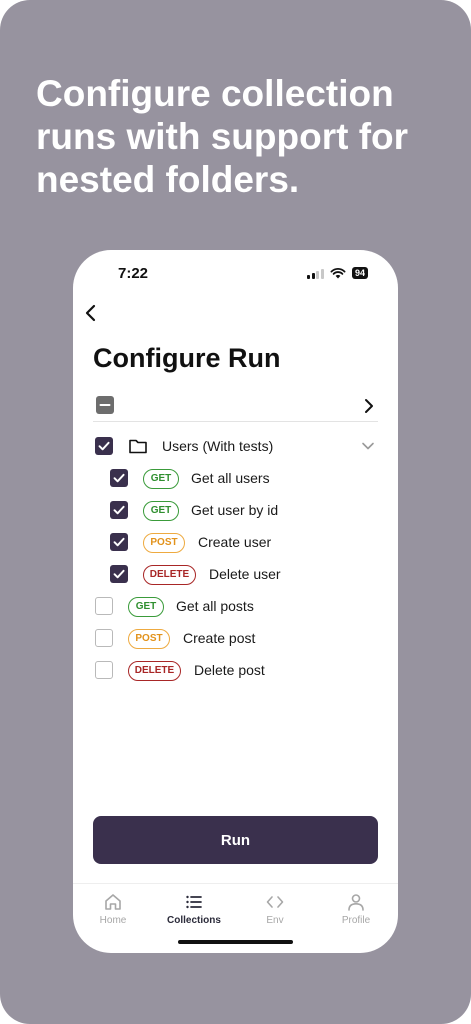  I want to click on request-label: Delete post, so click(229, 670).